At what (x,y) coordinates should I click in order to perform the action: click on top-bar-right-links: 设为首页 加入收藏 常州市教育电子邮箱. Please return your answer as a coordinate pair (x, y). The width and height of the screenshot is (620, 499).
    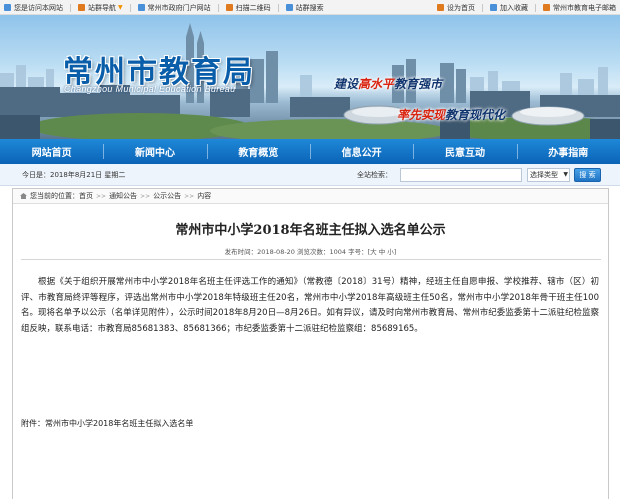
    Looking at the image, I should click on (524, 7).